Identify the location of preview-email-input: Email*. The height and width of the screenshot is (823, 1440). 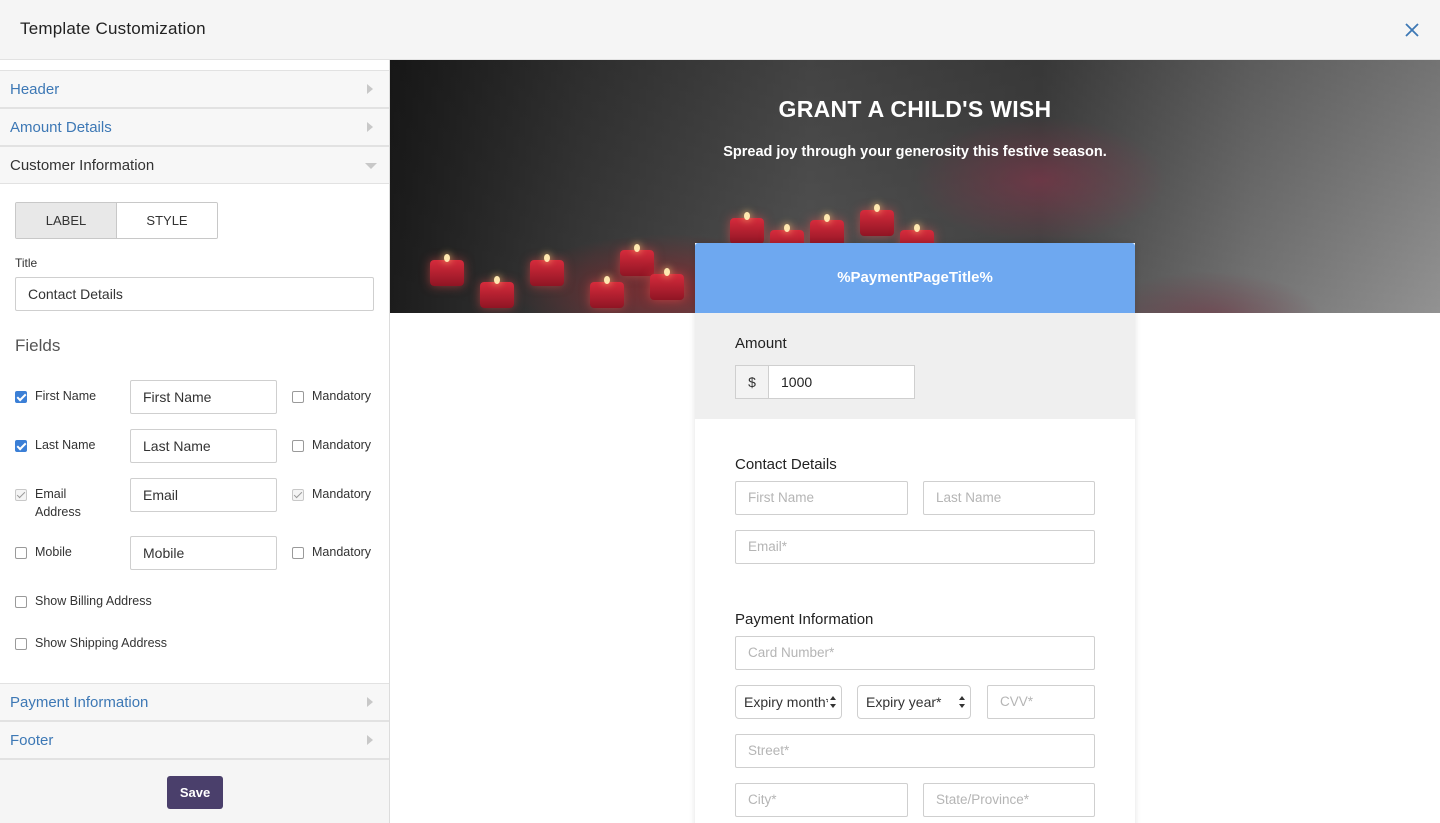
(915, 547).